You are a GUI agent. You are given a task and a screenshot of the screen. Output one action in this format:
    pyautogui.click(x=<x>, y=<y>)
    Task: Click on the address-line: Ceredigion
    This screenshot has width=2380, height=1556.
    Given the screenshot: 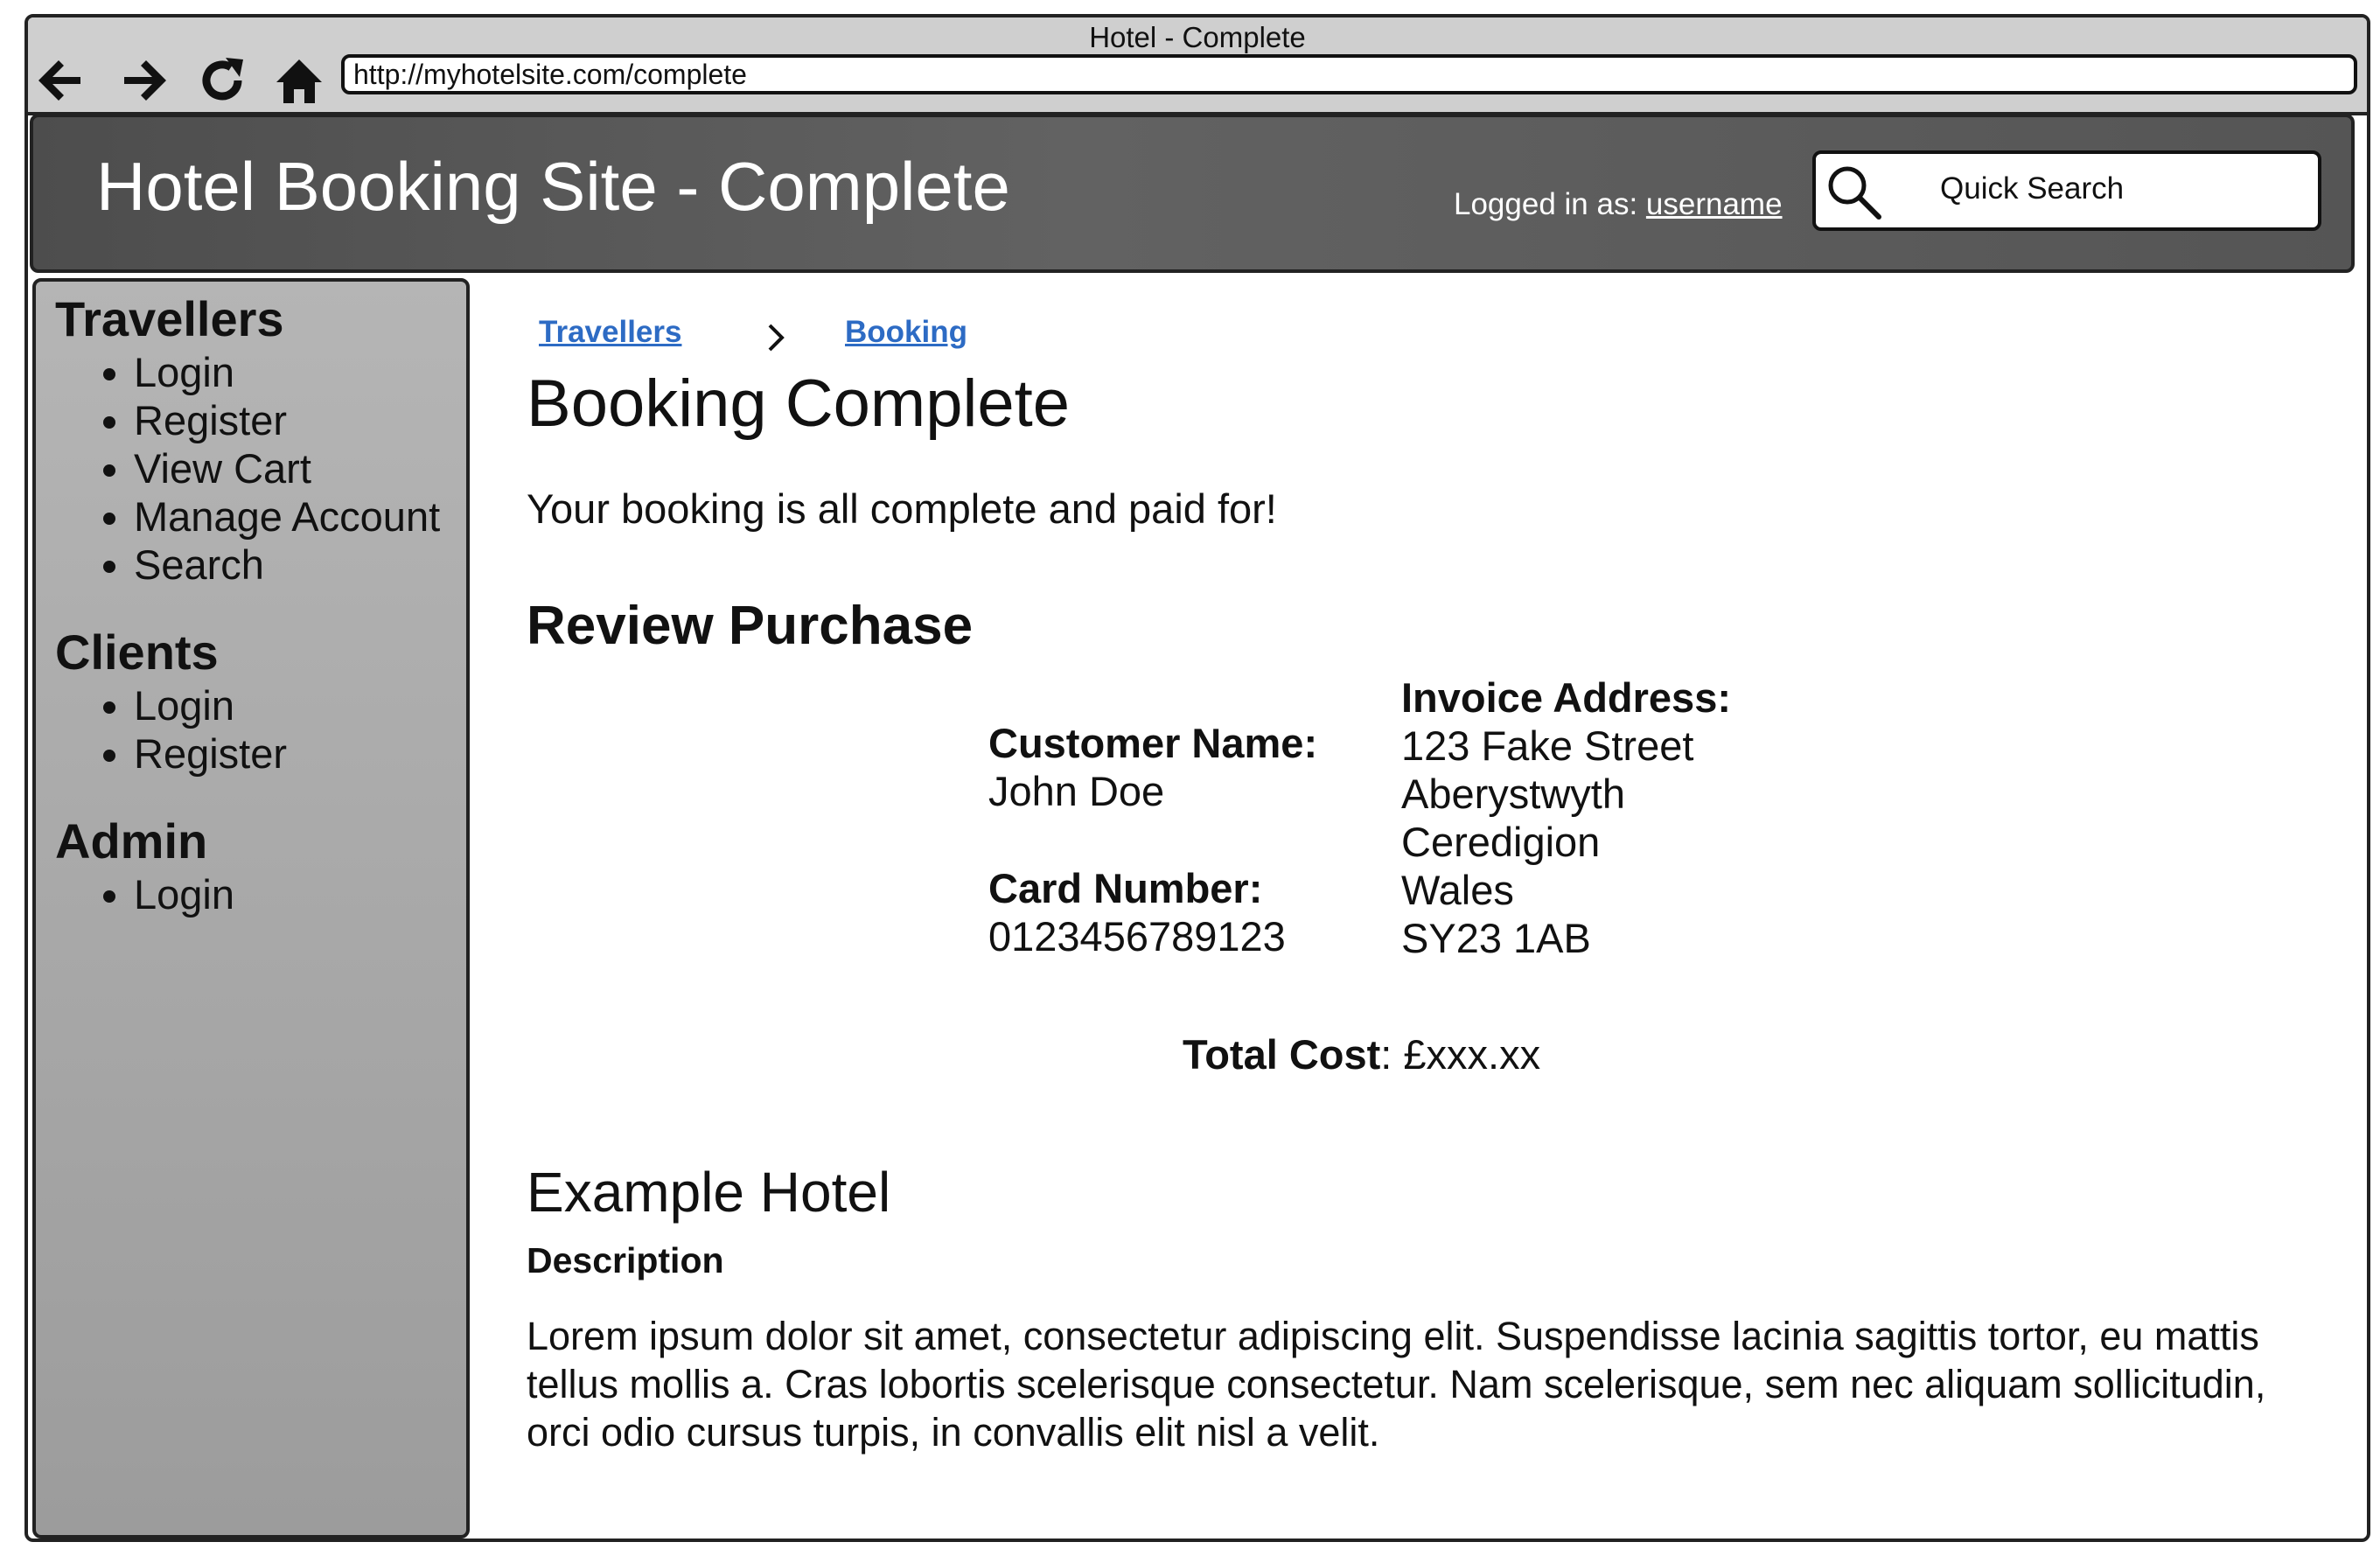 What is the action you would take?
    pyautogui.click(x=1501, y=842)
    